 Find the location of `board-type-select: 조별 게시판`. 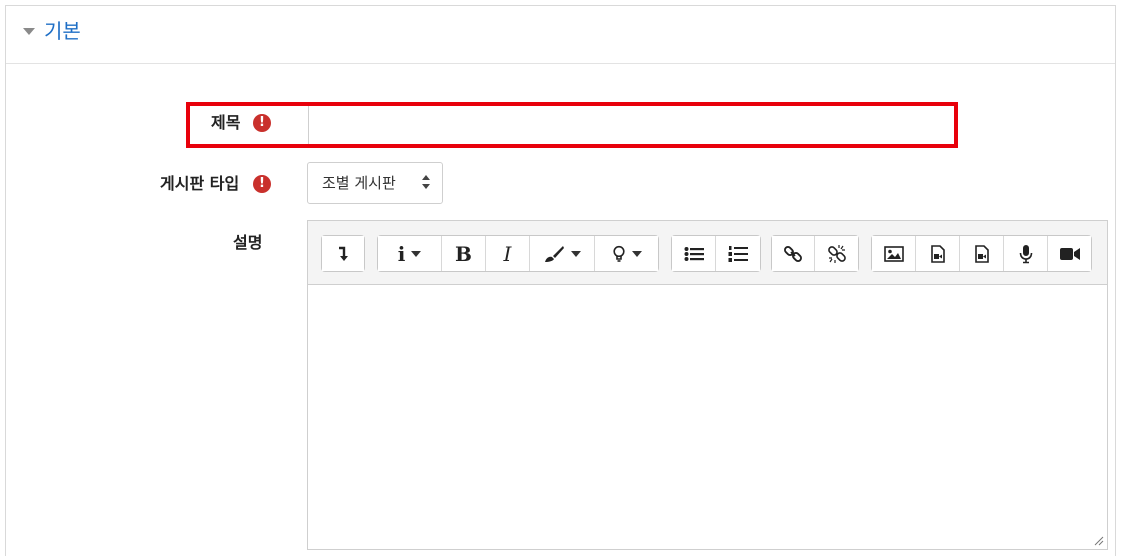

board-type-select: 조별 게시판 is located at coordinates (375, 183).